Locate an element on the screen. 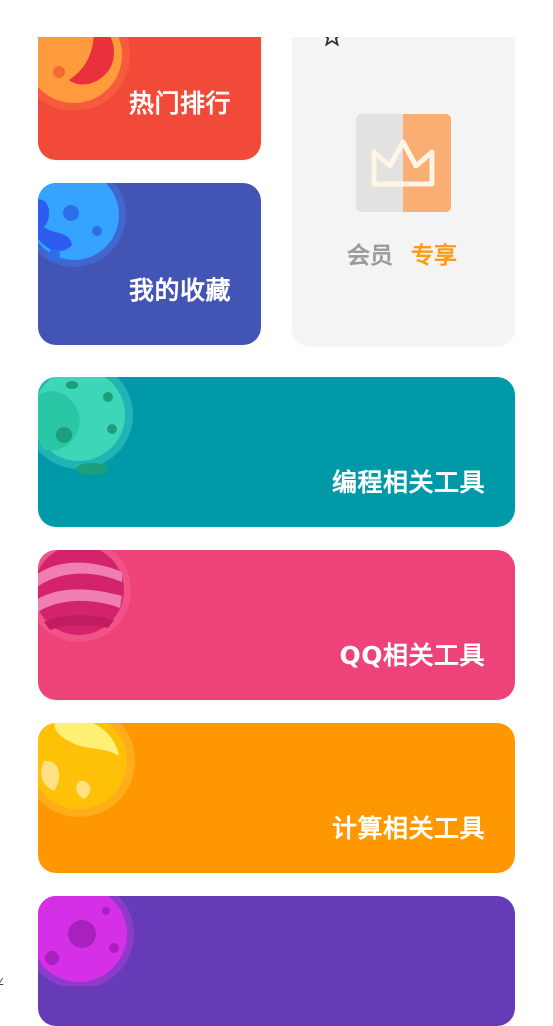  pink-planet-icon is located at coordinates (84, 596).